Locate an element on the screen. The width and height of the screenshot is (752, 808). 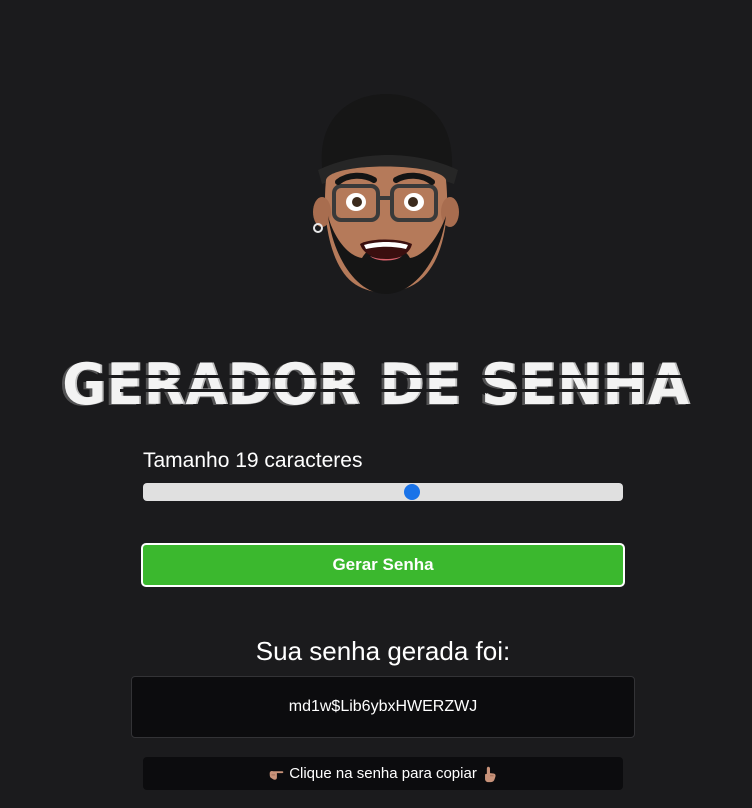
copy-hint-text: Clique na senha para copiar is located at coordinates (383, 773).